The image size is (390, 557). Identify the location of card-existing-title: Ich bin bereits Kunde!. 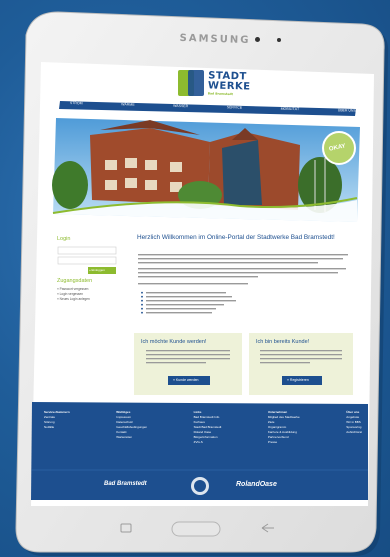
(283, 342).